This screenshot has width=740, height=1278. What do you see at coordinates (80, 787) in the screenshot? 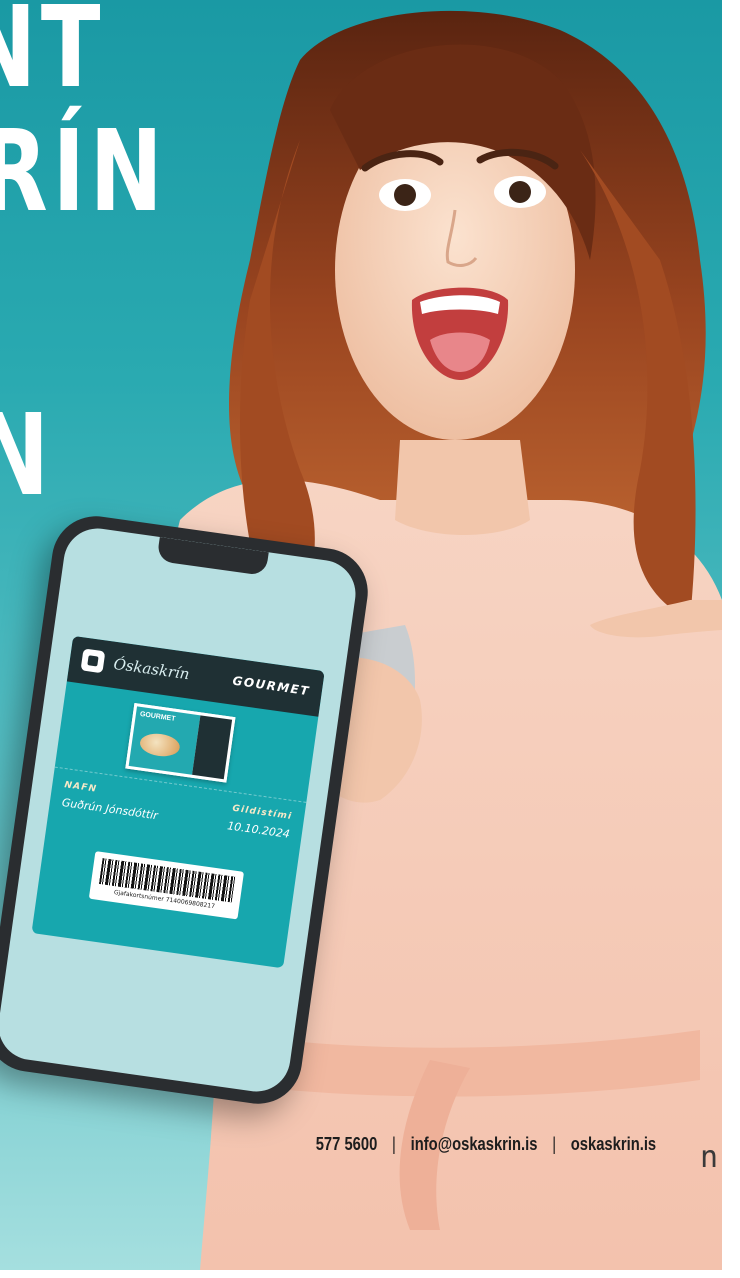
I see `name-label: NAFN` at bounding box center [80, 787].